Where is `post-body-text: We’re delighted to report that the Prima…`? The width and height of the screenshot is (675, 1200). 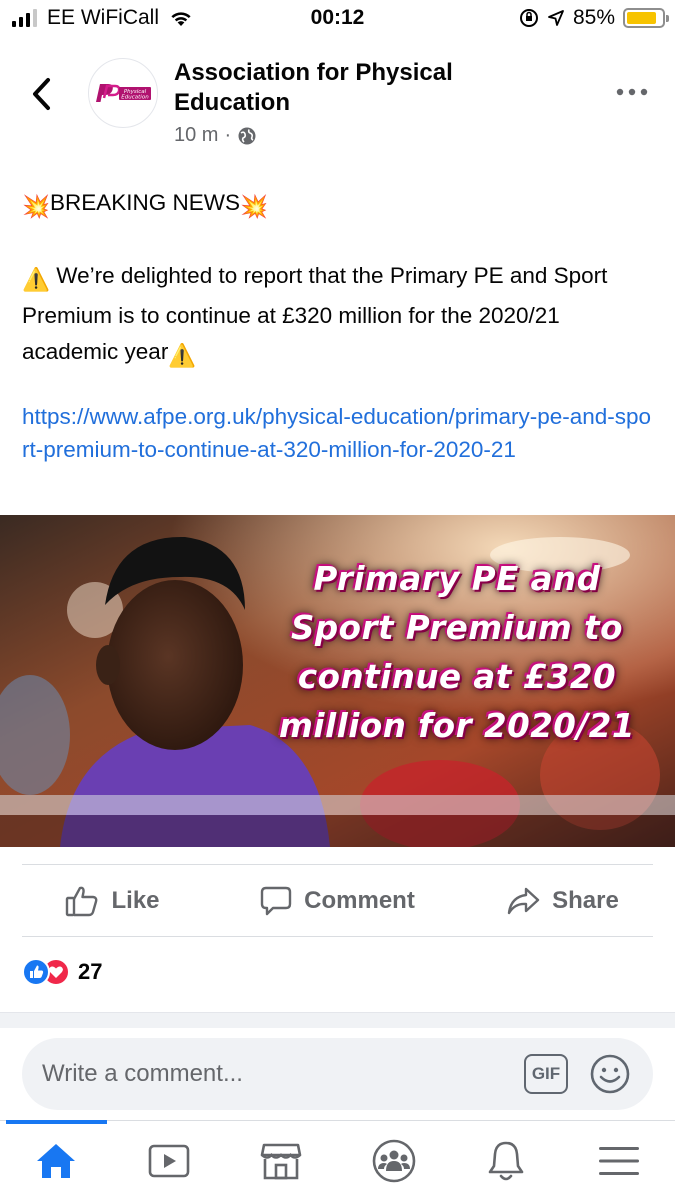
post-body-text: We’re delighted to report that the Prima… is located at coordinates (315, 313).